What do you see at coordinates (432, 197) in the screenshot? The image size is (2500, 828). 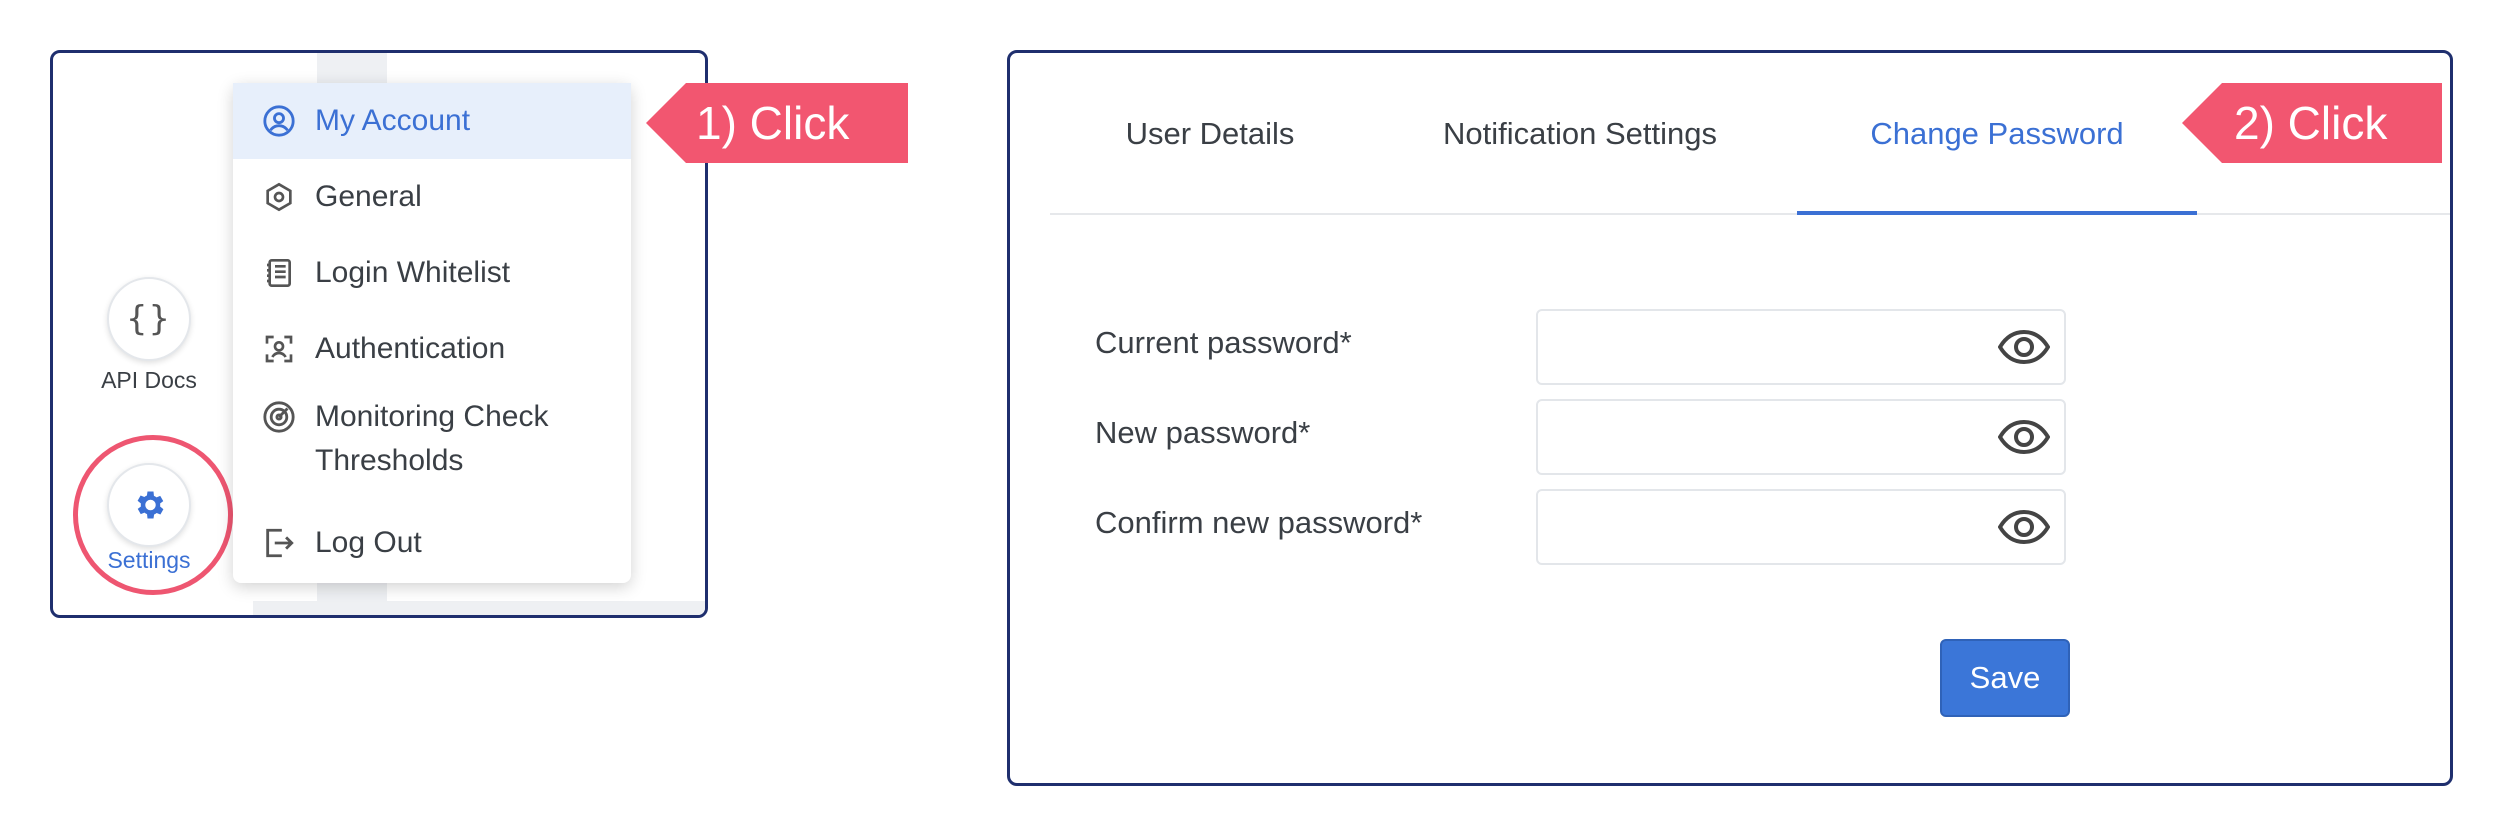 I see `menu-item-general: General` at bounding box center [432, 197].